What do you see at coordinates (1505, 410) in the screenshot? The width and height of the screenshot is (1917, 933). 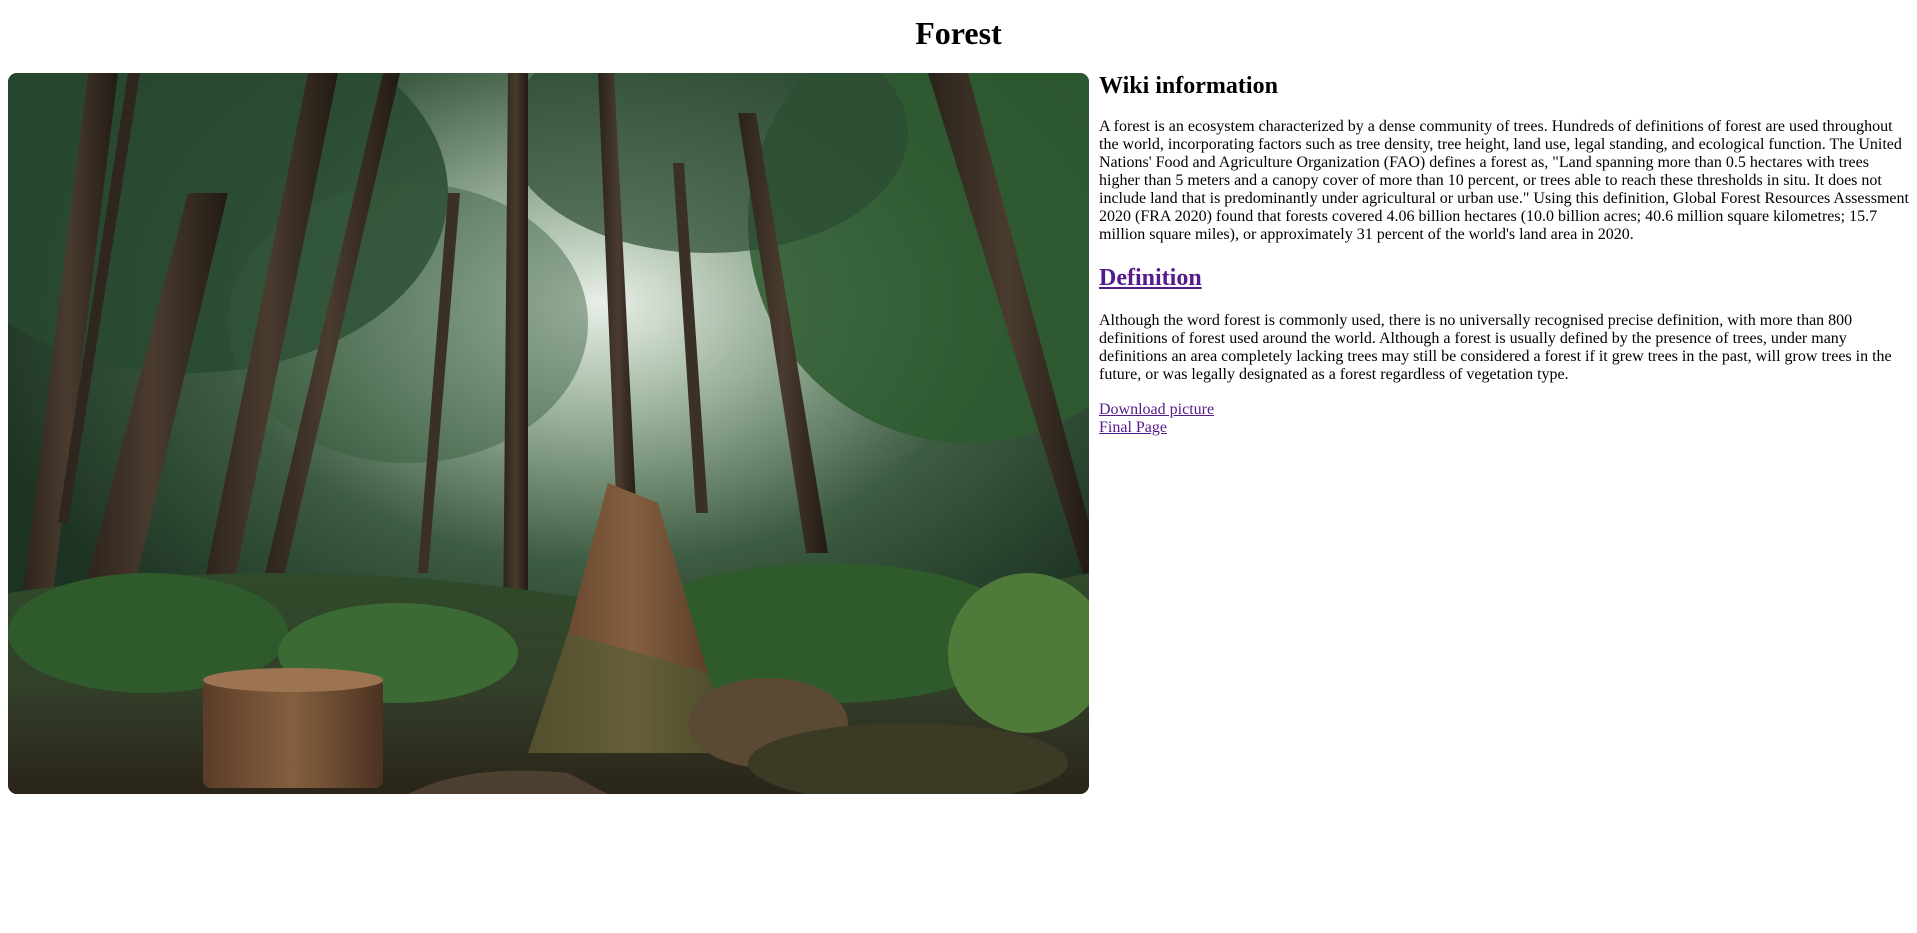 I see `download-picture-link: Download picture` at bounding box center [1505, 410].